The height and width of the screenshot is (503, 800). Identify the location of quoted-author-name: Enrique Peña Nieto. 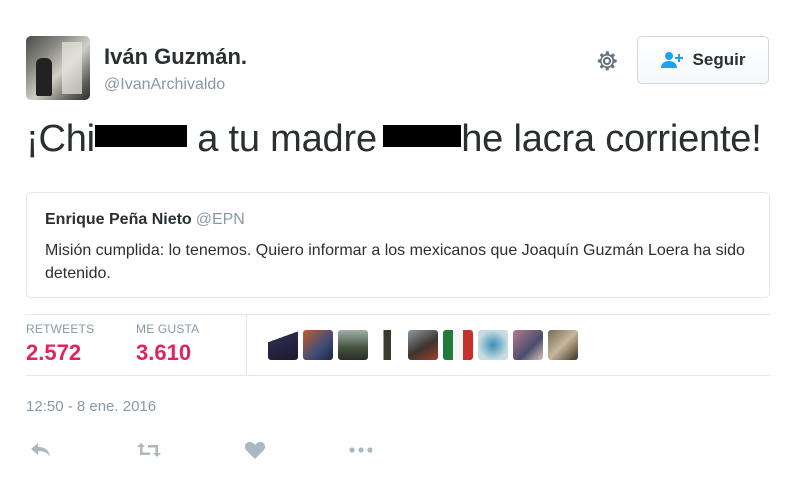
(118, 219).